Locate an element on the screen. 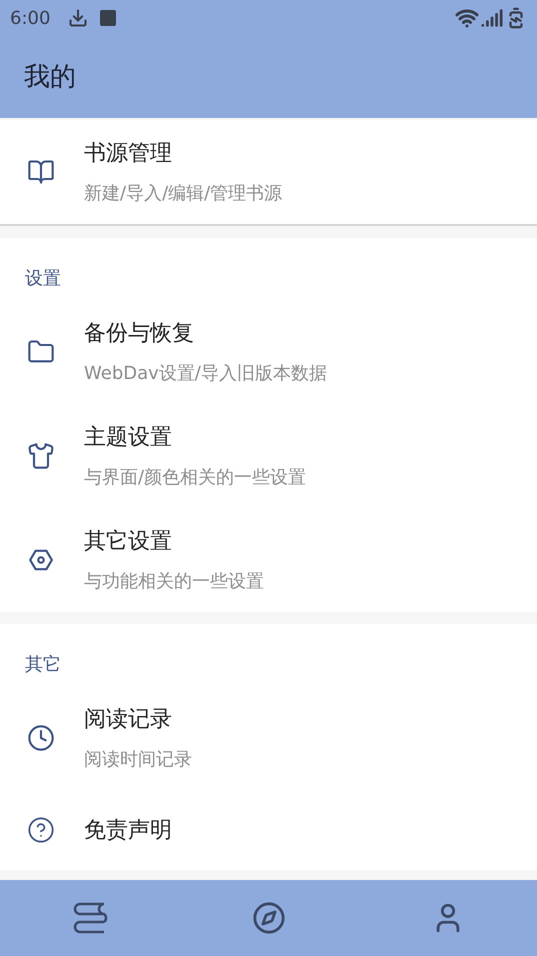 Image resolution: width=537 pixels, height=956 pixels. settings-item: 主题设置 与界面/颜色相关的一些设置 is located at coordinates (268, 456).